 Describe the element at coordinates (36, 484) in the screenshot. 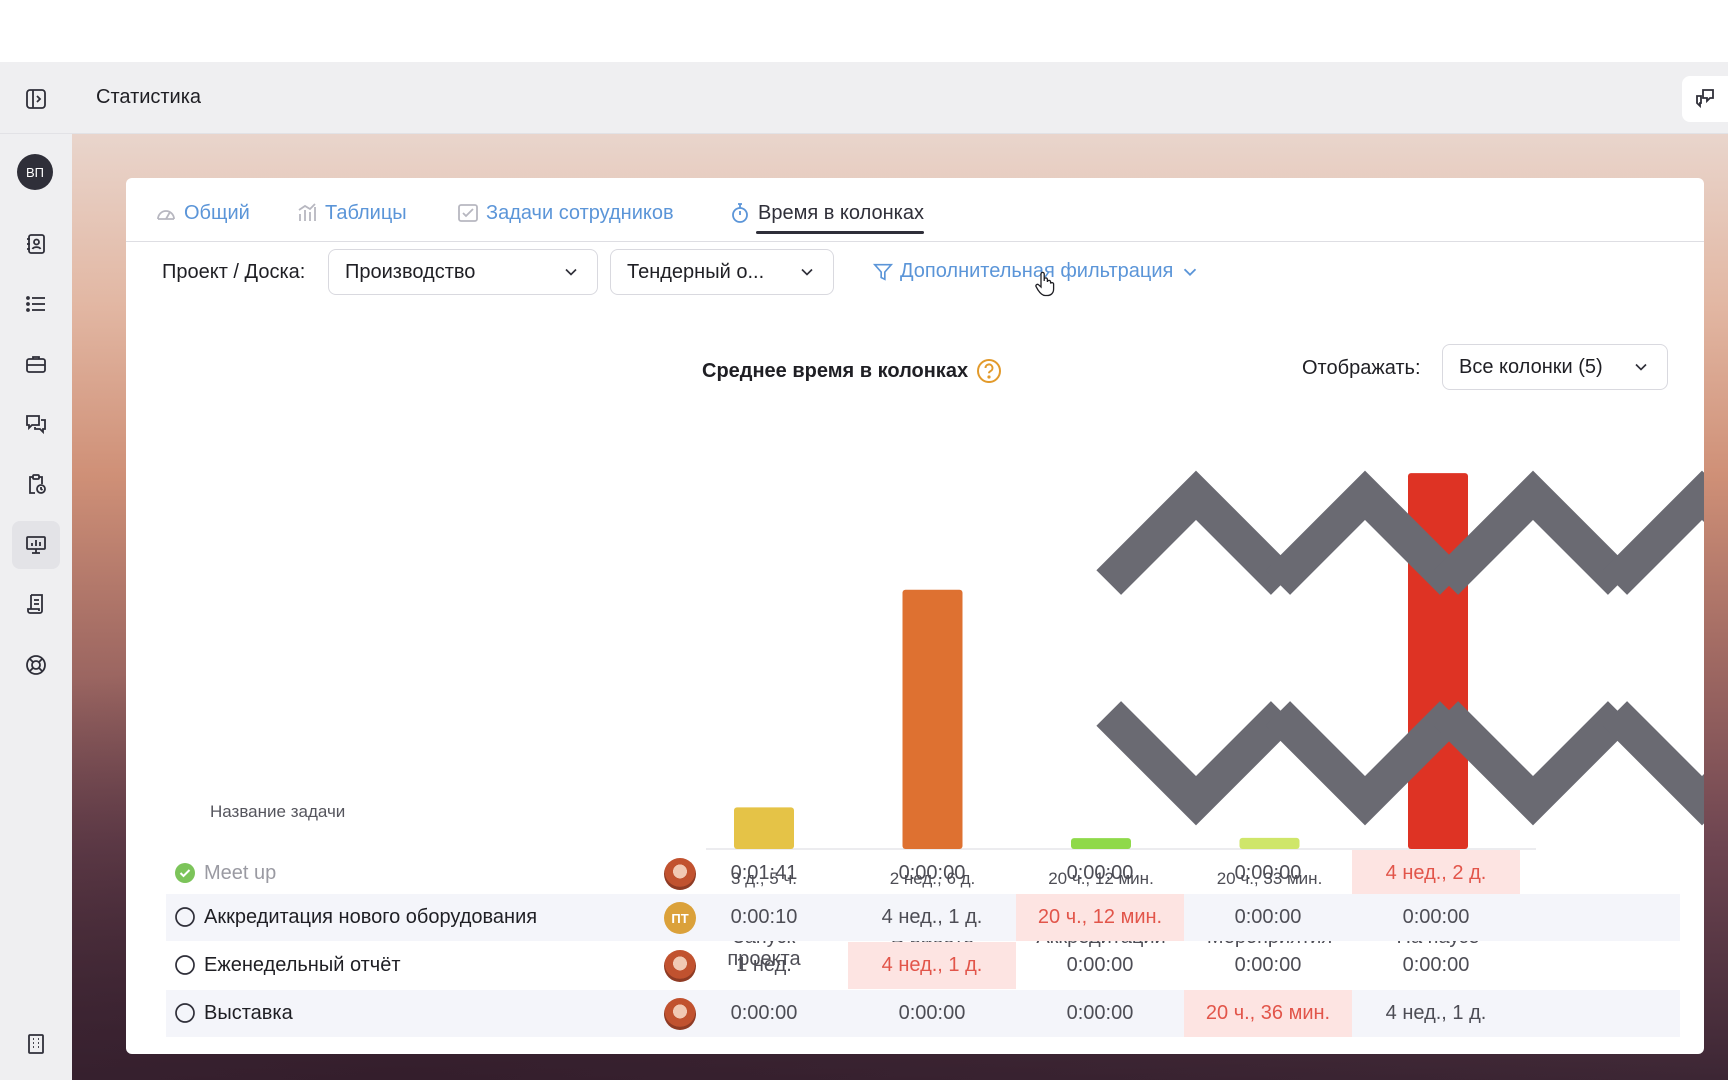

I see `clipboard-clock-icon` at that location.